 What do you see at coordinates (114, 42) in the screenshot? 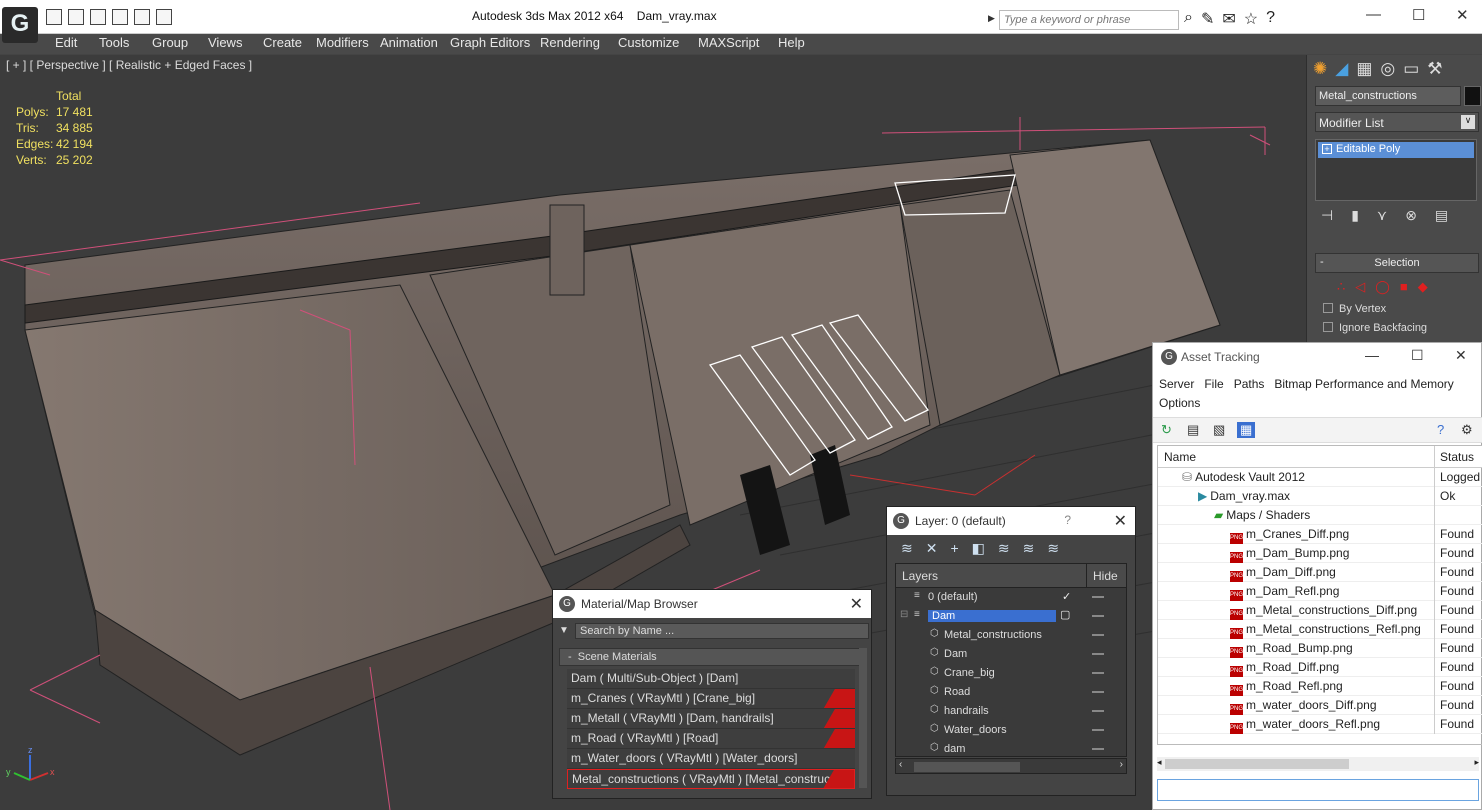
I see `menu-tools: Tools` at bounding box center [114, 42].